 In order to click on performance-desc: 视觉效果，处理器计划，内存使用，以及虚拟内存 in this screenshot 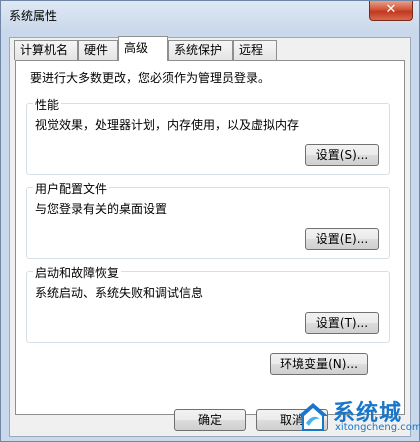, I will do `click(167, 125)`.